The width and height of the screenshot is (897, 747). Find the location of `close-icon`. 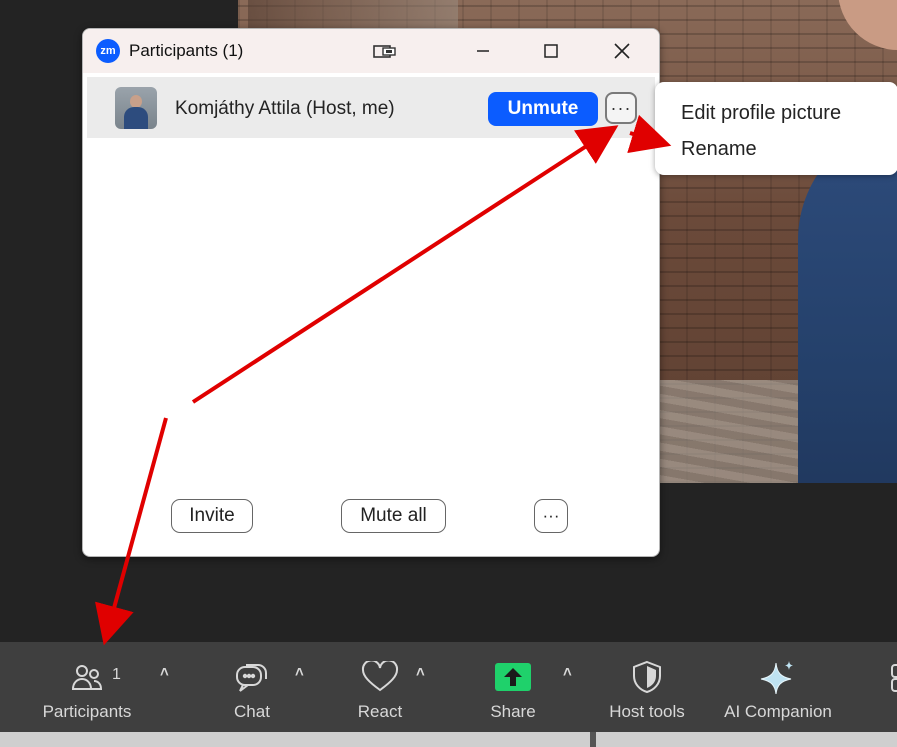

close-icon is located at coordinates (622, 51).